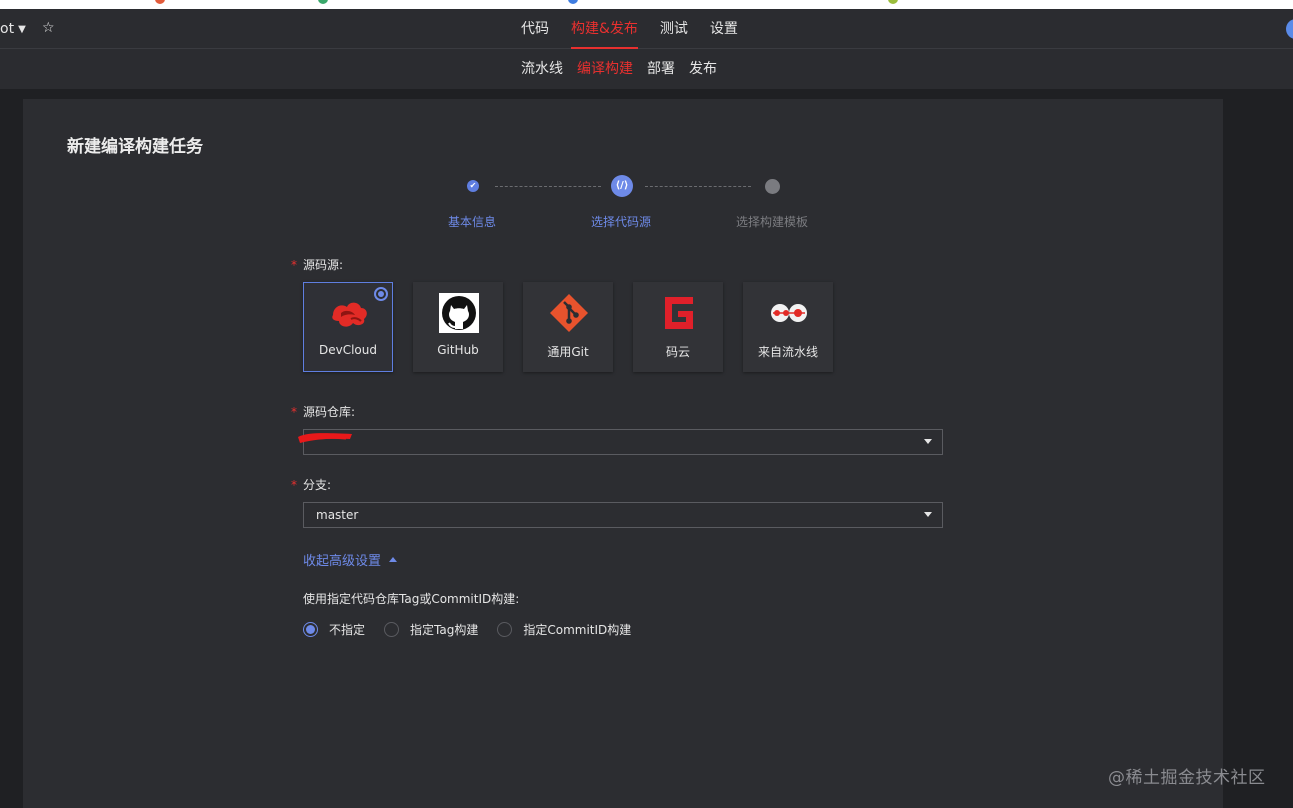 Image resolution: width=1293 pixels, height=808 pixels. I want to click on branch-label: * 分支:, so click(311, 484).